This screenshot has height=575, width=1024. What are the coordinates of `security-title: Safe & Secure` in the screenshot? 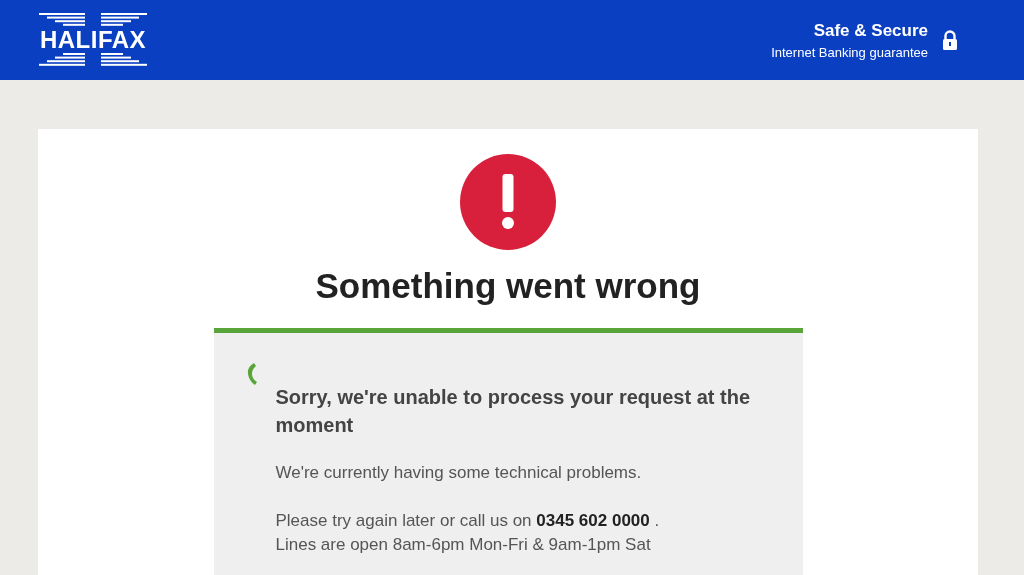 It's located at (870, 30).